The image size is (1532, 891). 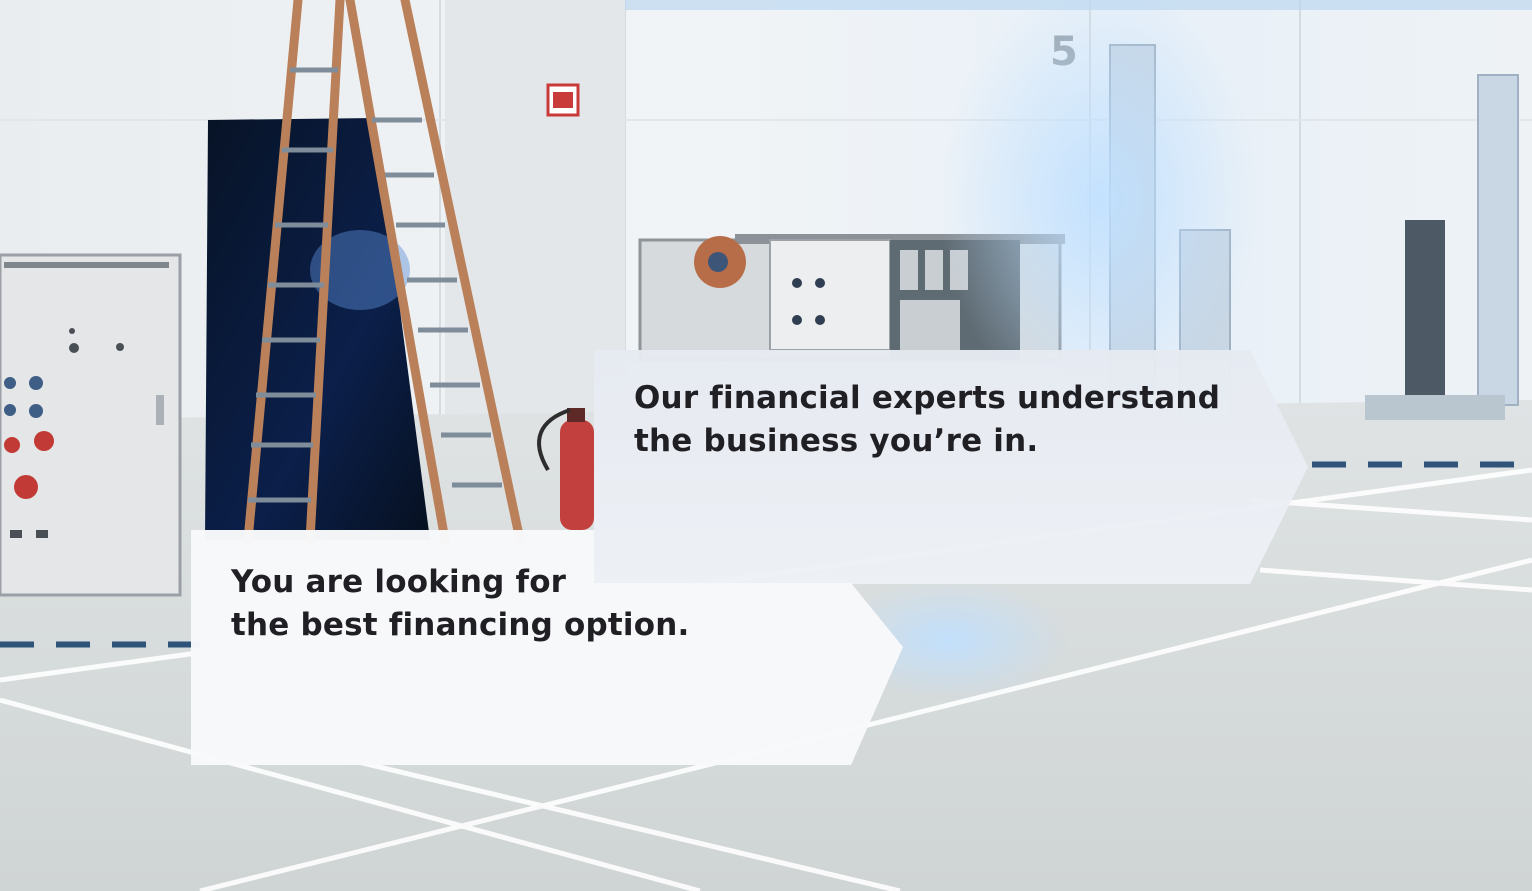 I want to click on dashed-connector-left, so click(x=100, y=644).